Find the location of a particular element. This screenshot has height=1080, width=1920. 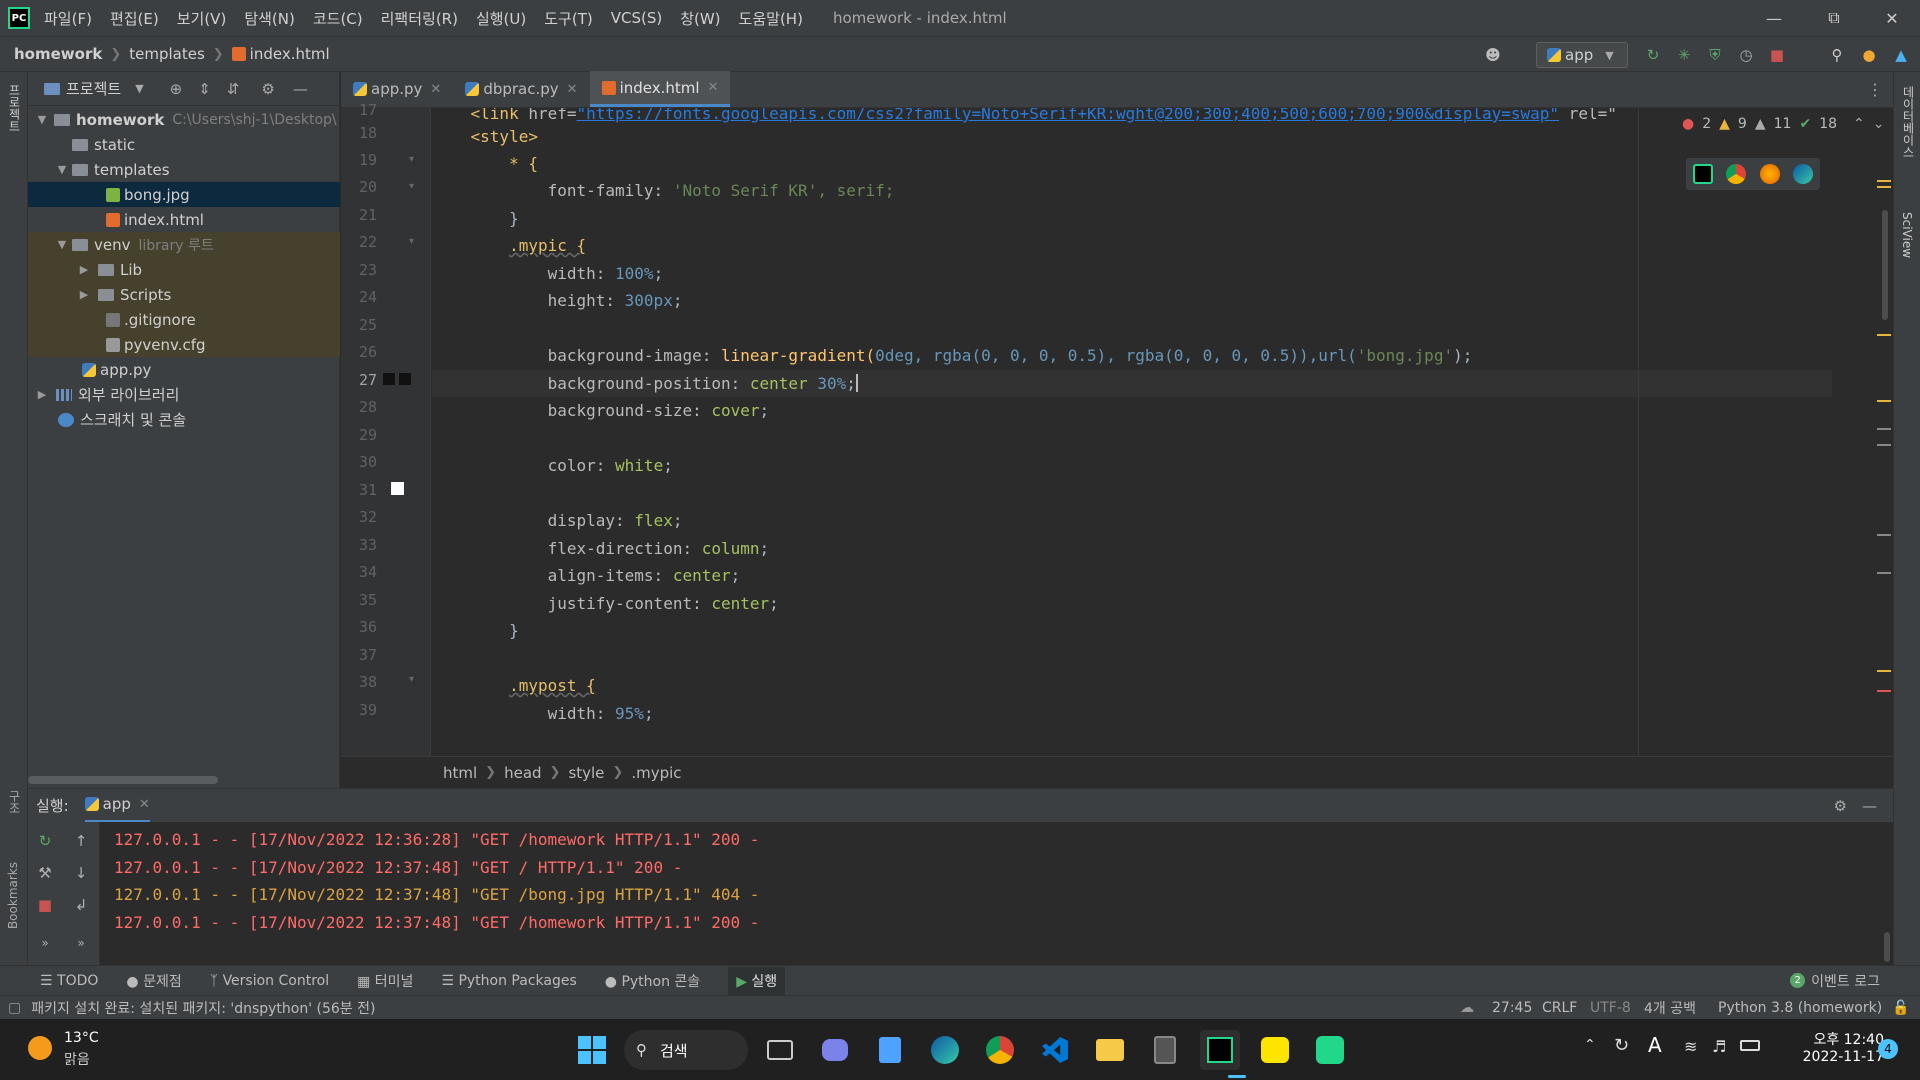

expand-all-icon: ⇕ is located at coordinates (204, 89).